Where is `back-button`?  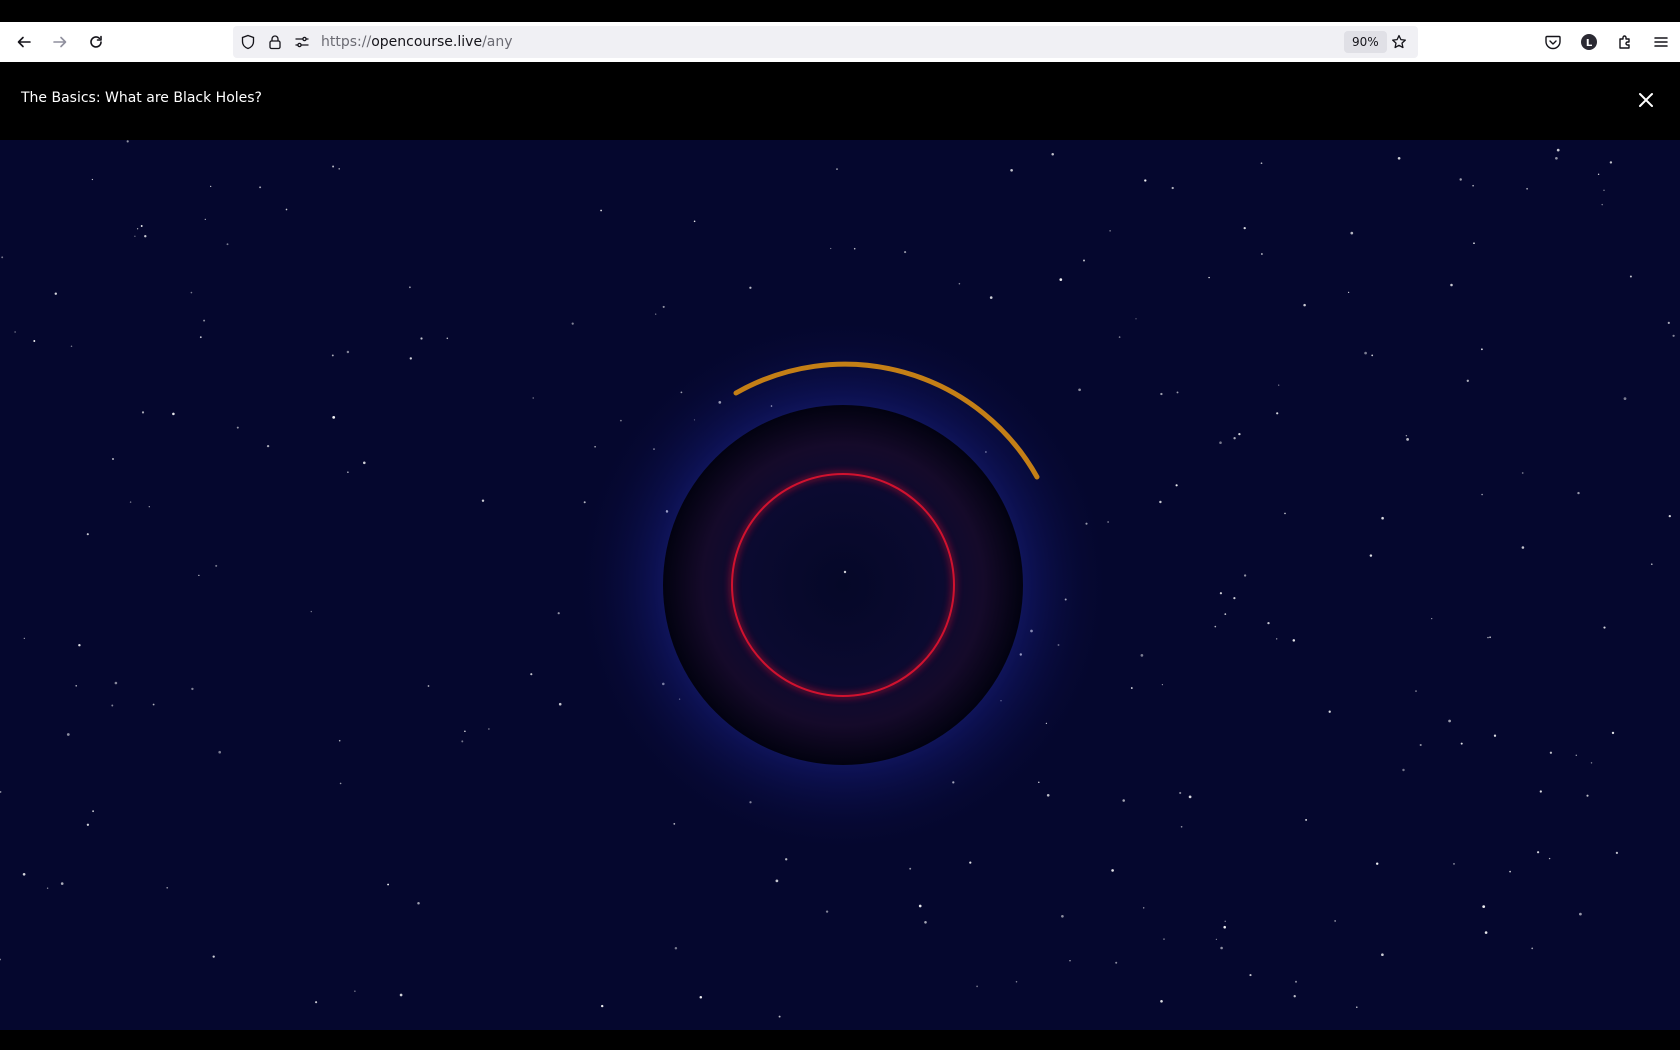
back-button is located at coordinates (24, 42).